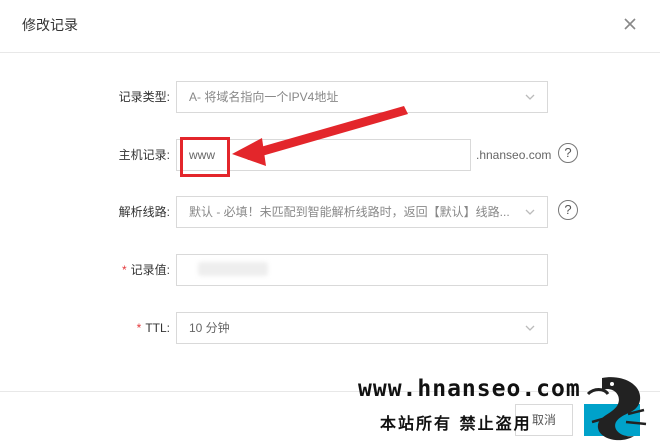  What do you see at coordinates (264, 97) in the screenshot?
I see `record-type-value: A- 将域名指向一个IPV4地址` at bounding box center [264, 97].